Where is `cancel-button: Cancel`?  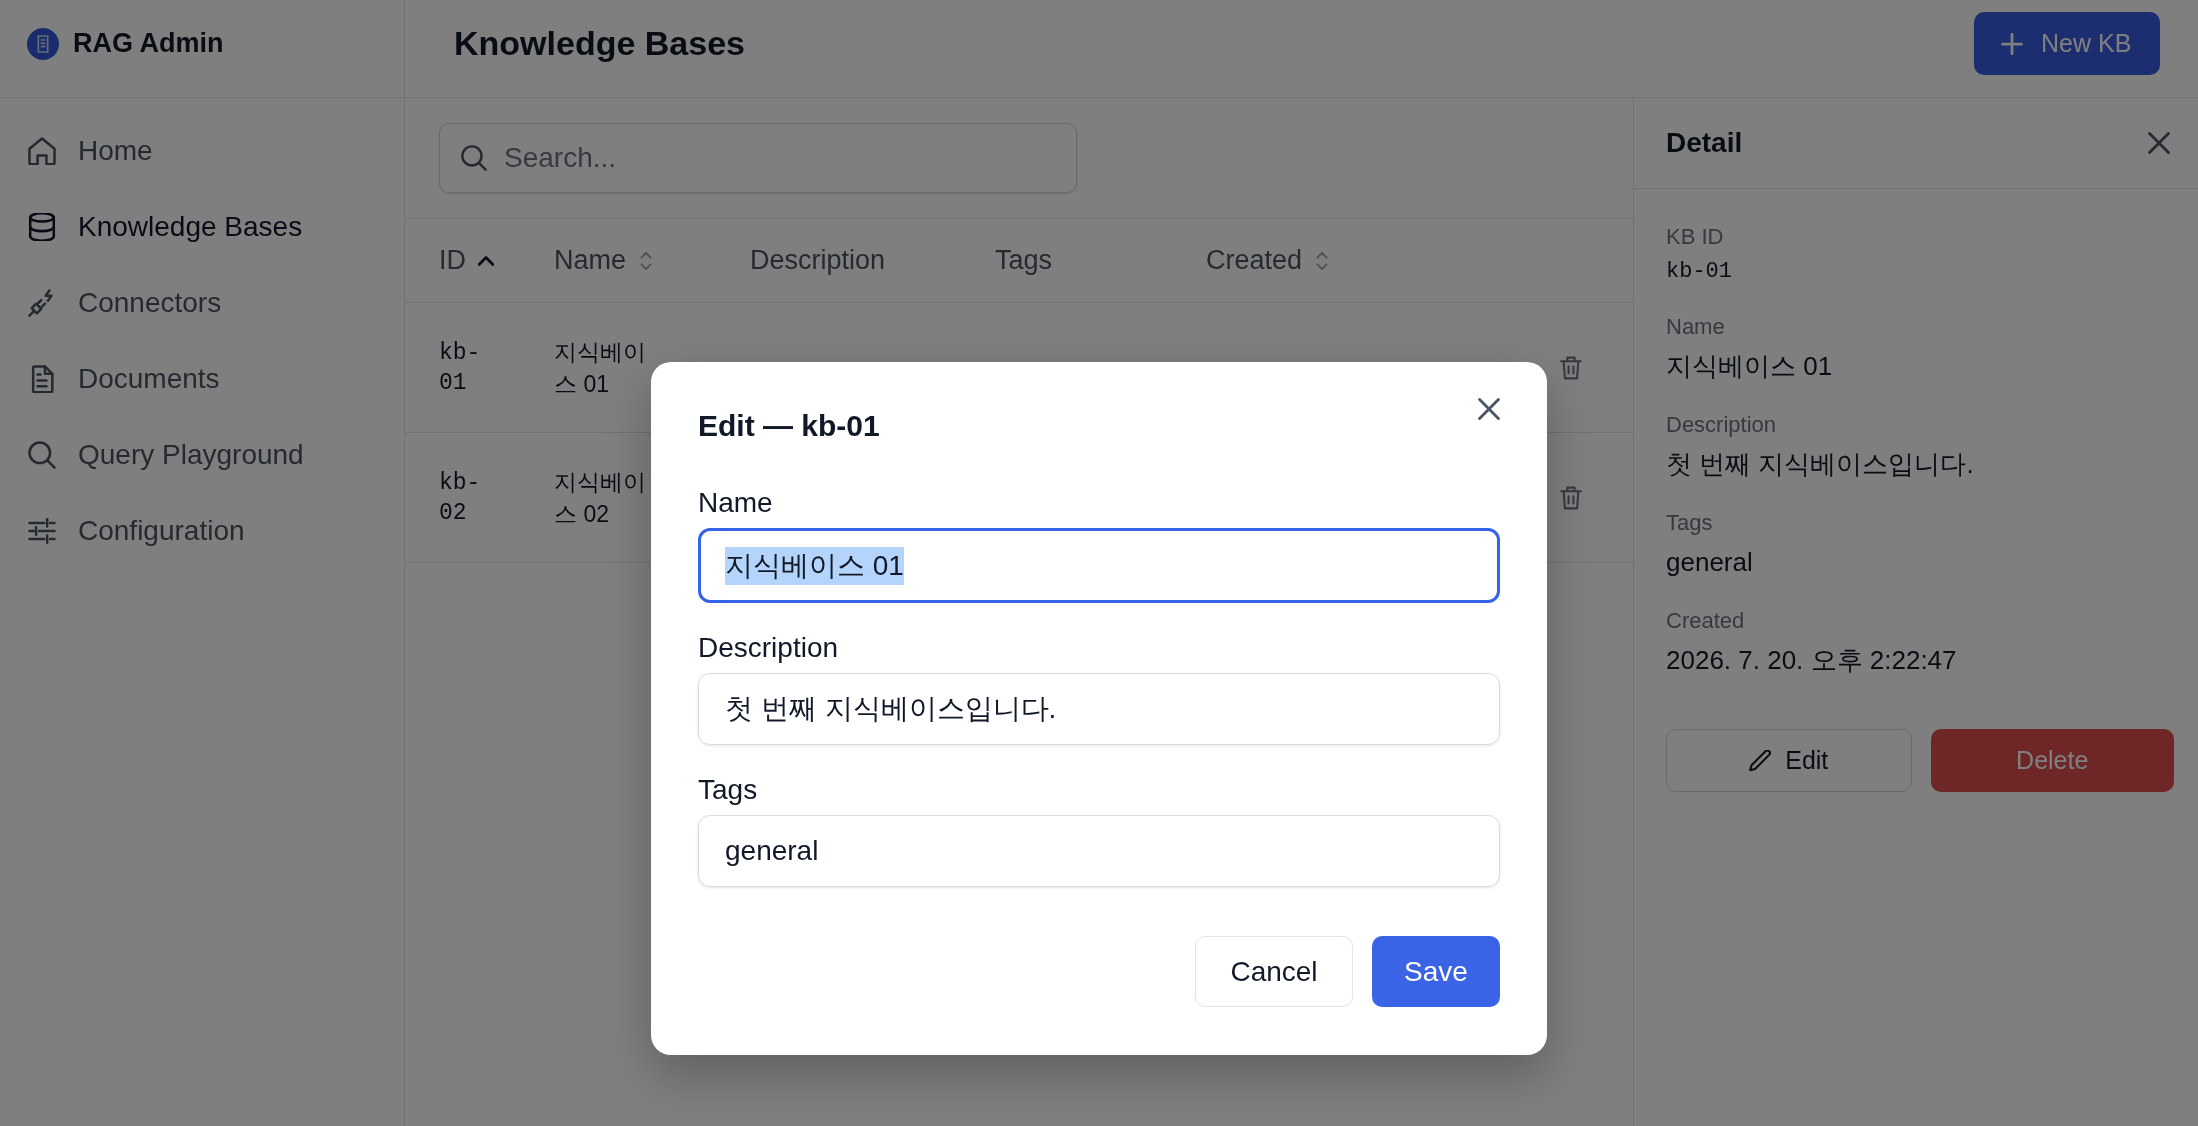 cancel-button: Cancel is located at coordinates (1274, 971).